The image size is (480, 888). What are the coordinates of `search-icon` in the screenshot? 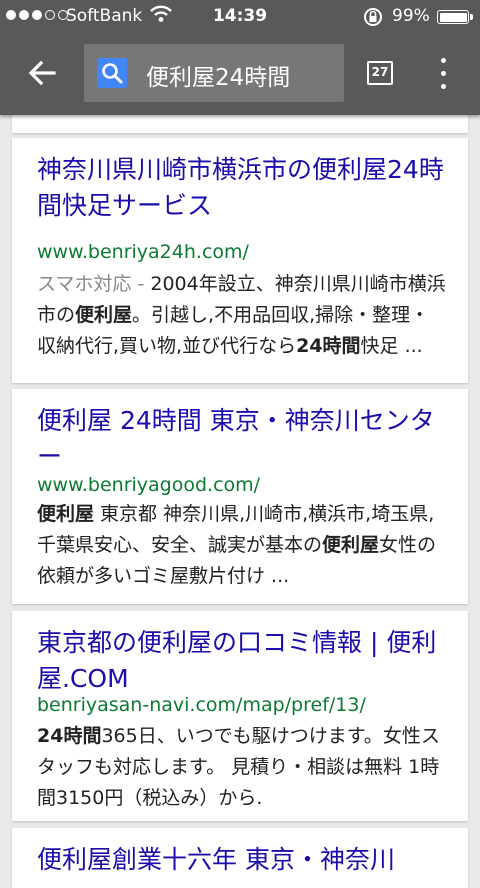 It's located at (112, 73).